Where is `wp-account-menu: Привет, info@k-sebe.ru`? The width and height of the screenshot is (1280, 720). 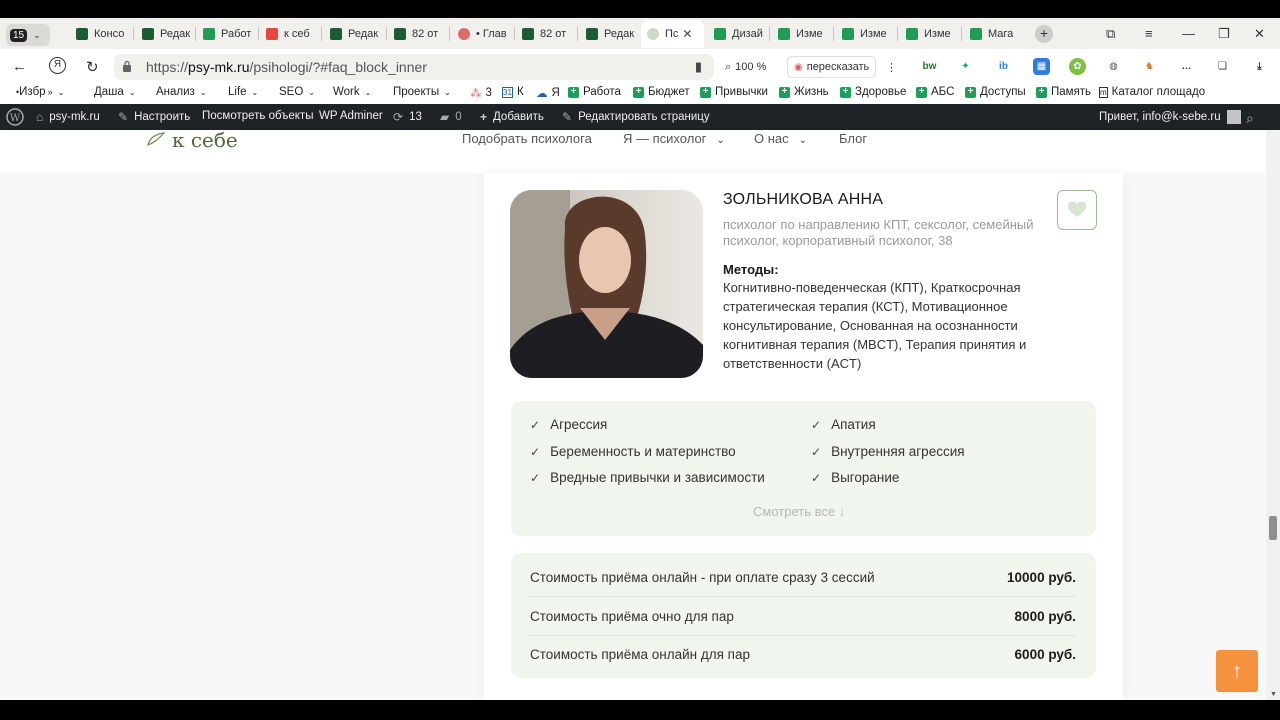
wp-account-menu: Привет, info@k-sebe.ru is located at coordinates (1170, 117).